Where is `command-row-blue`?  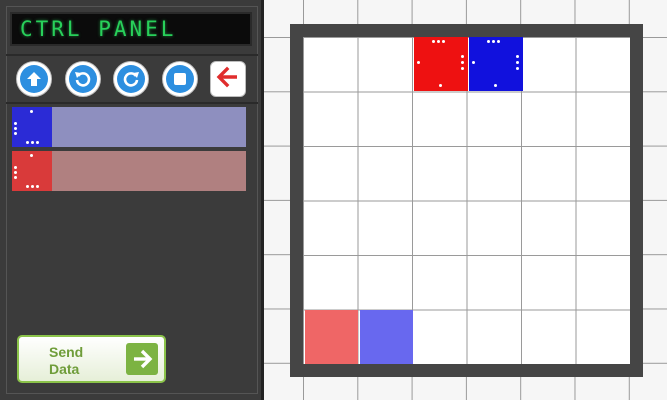
command-row-blue is located at coordinates (129, 127).